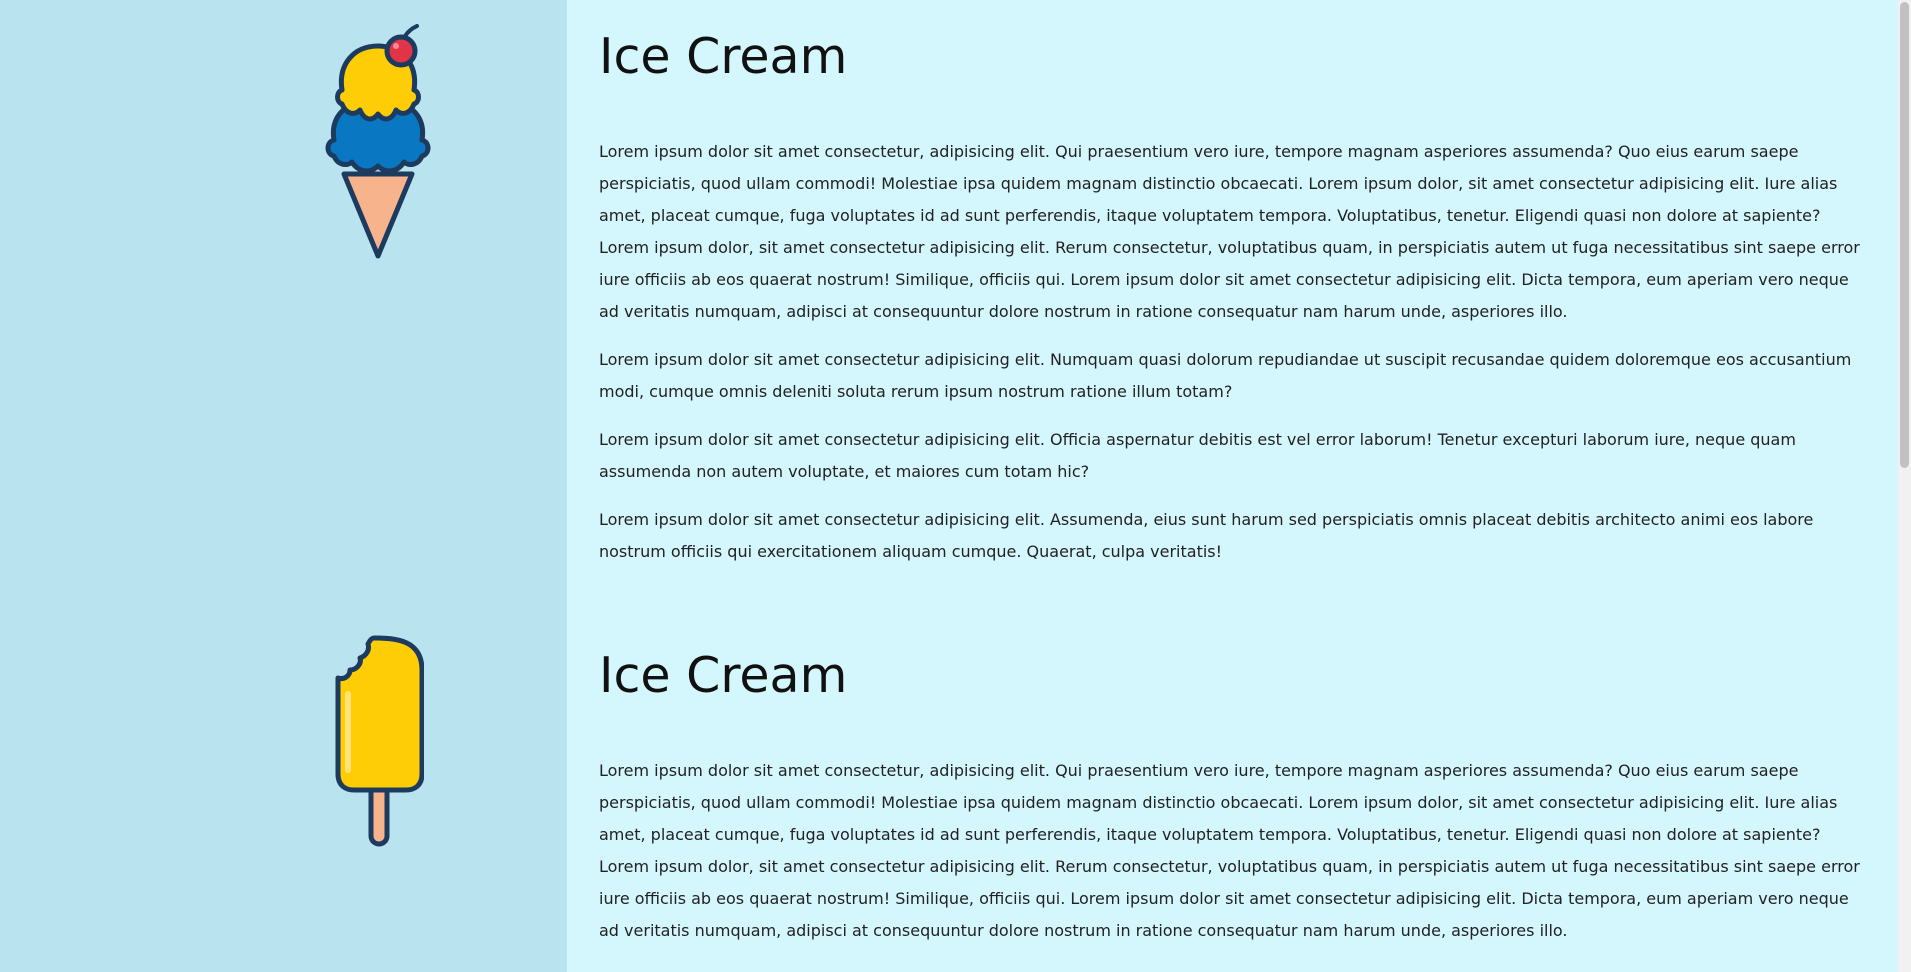 This screenshot has width=1911, height=972. What do you see at coordinates (379, 741) in the screenshot?
I see `popsicle-icon` at bounding box center [379, 741].